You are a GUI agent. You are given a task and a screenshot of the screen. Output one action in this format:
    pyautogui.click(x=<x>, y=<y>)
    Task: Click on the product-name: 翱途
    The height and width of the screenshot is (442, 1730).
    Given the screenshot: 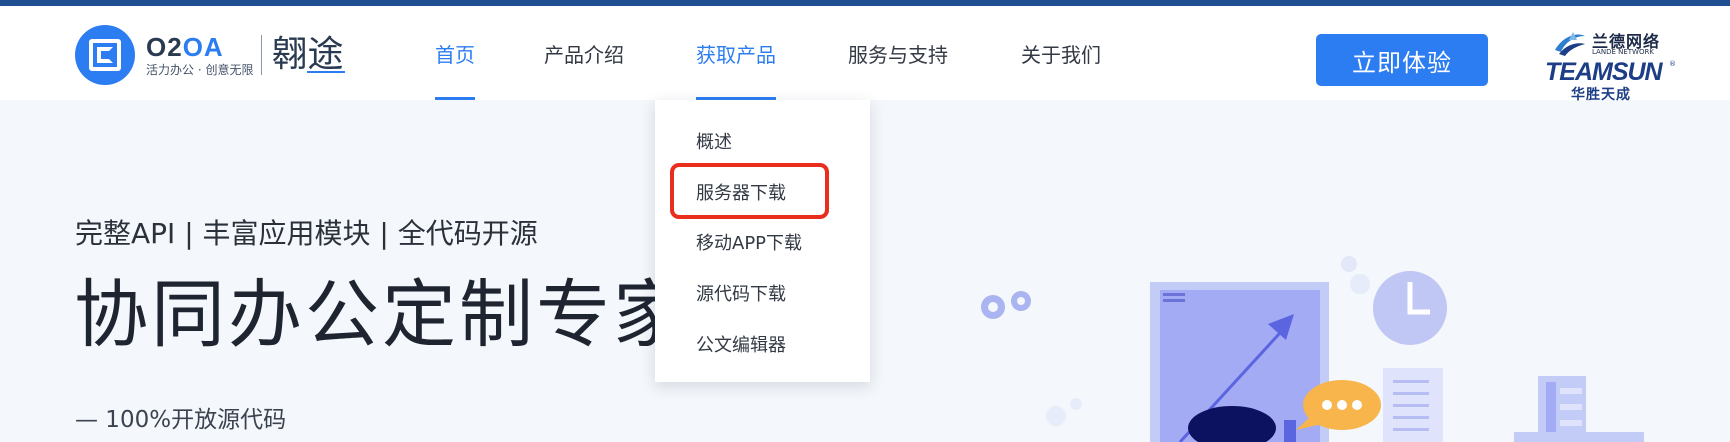 What is the action you would take?
    pyautogui.click(x=308, y=54)
    